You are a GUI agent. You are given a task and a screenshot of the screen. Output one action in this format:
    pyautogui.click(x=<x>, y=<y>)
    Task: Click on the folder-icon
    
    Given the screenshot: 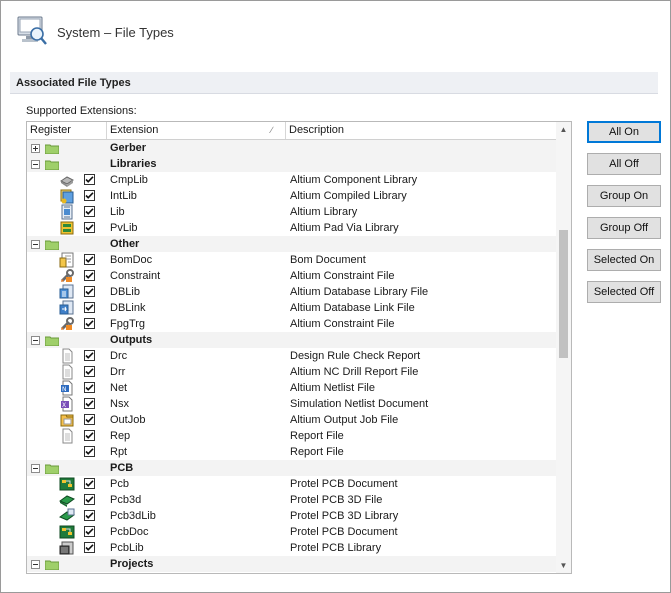 What is the action you would take?
    pyautogui.click(x=52, y=469)
    